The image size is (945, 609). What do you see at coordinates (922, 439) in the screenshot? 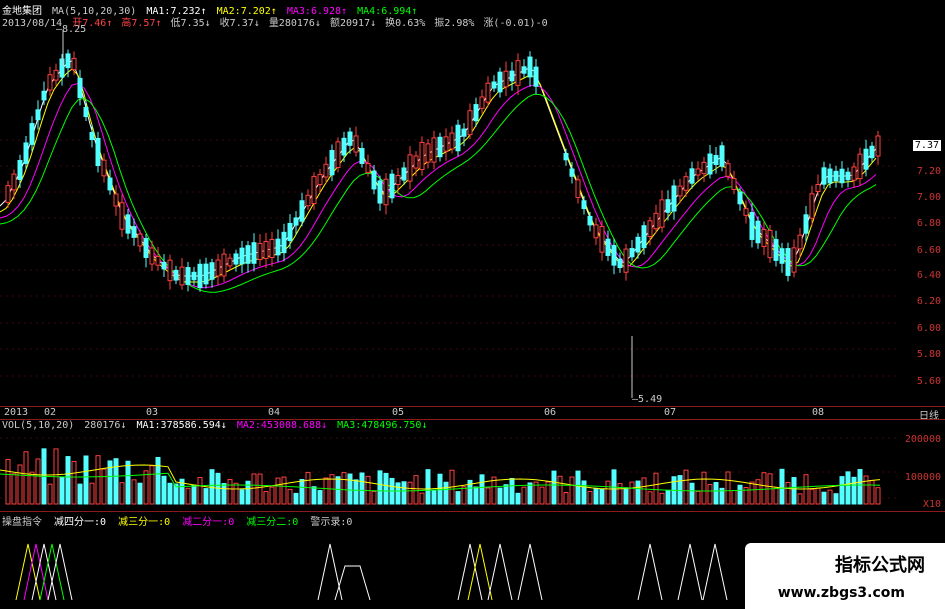
I see `volume-tick-label: 200000` at bounding box center [922, 439].